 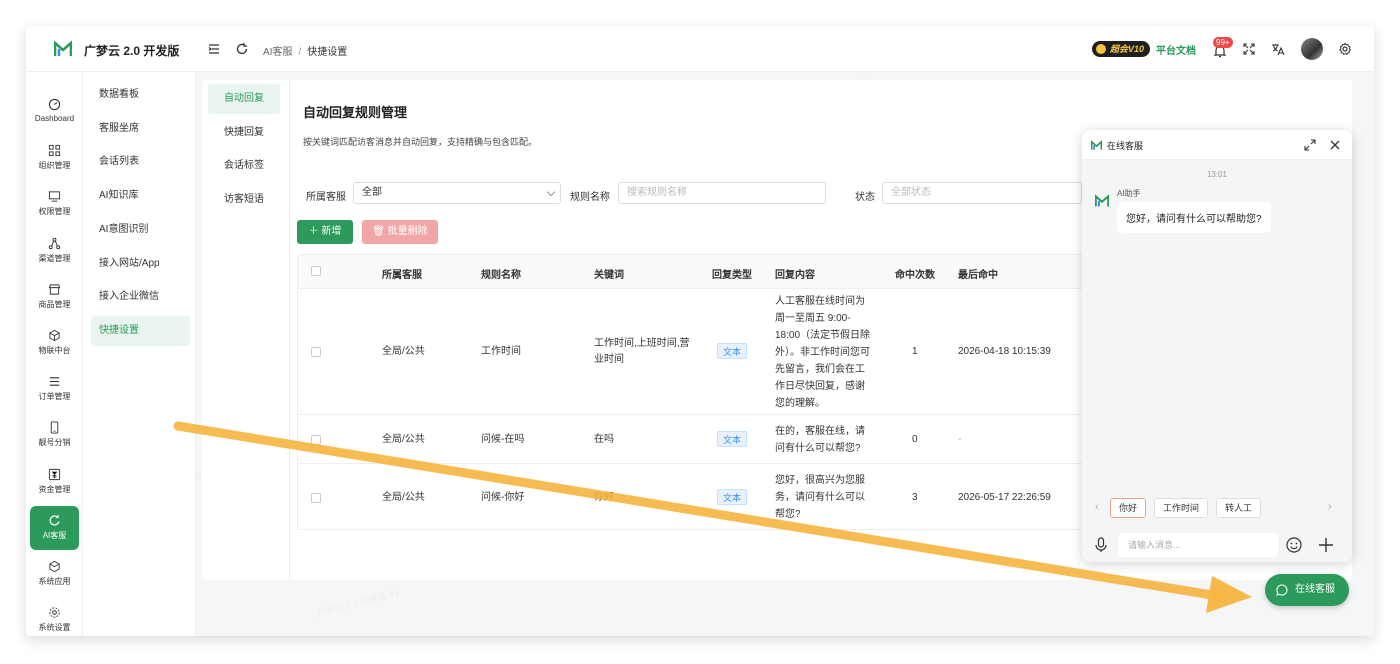 What do you see at coordinates (732, 275) in the screenshot?
I see `column-header: 回复类型` at bounding box center [732, 275].